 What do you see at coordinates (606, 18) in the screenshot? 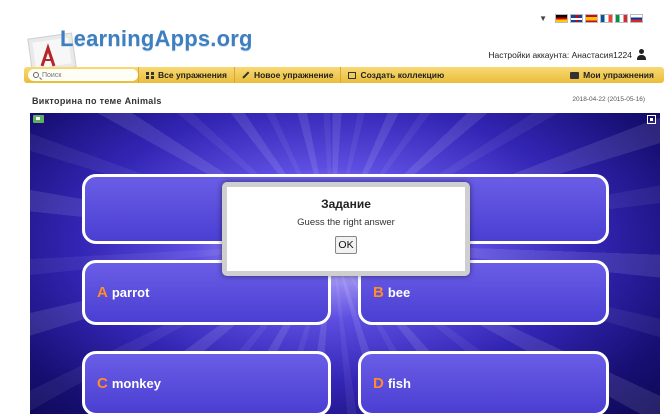
I see `flag-fr-icon` at bounding box center [606, 18].